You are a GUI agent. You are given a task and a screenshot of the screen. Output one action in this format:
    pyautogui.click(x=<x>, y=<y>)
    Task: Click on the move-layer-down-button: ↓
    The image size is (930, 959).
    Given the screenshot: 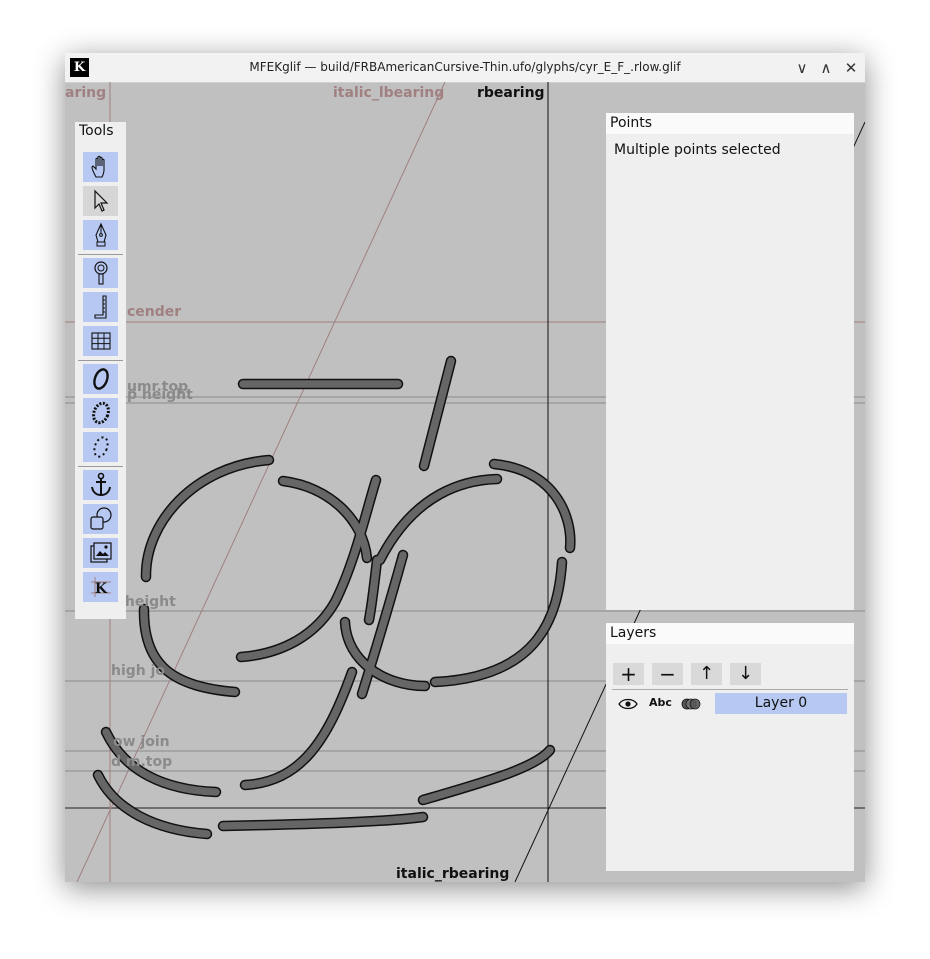 What is the action you would take?
    pyautogui.click(x=745, y=674)
    